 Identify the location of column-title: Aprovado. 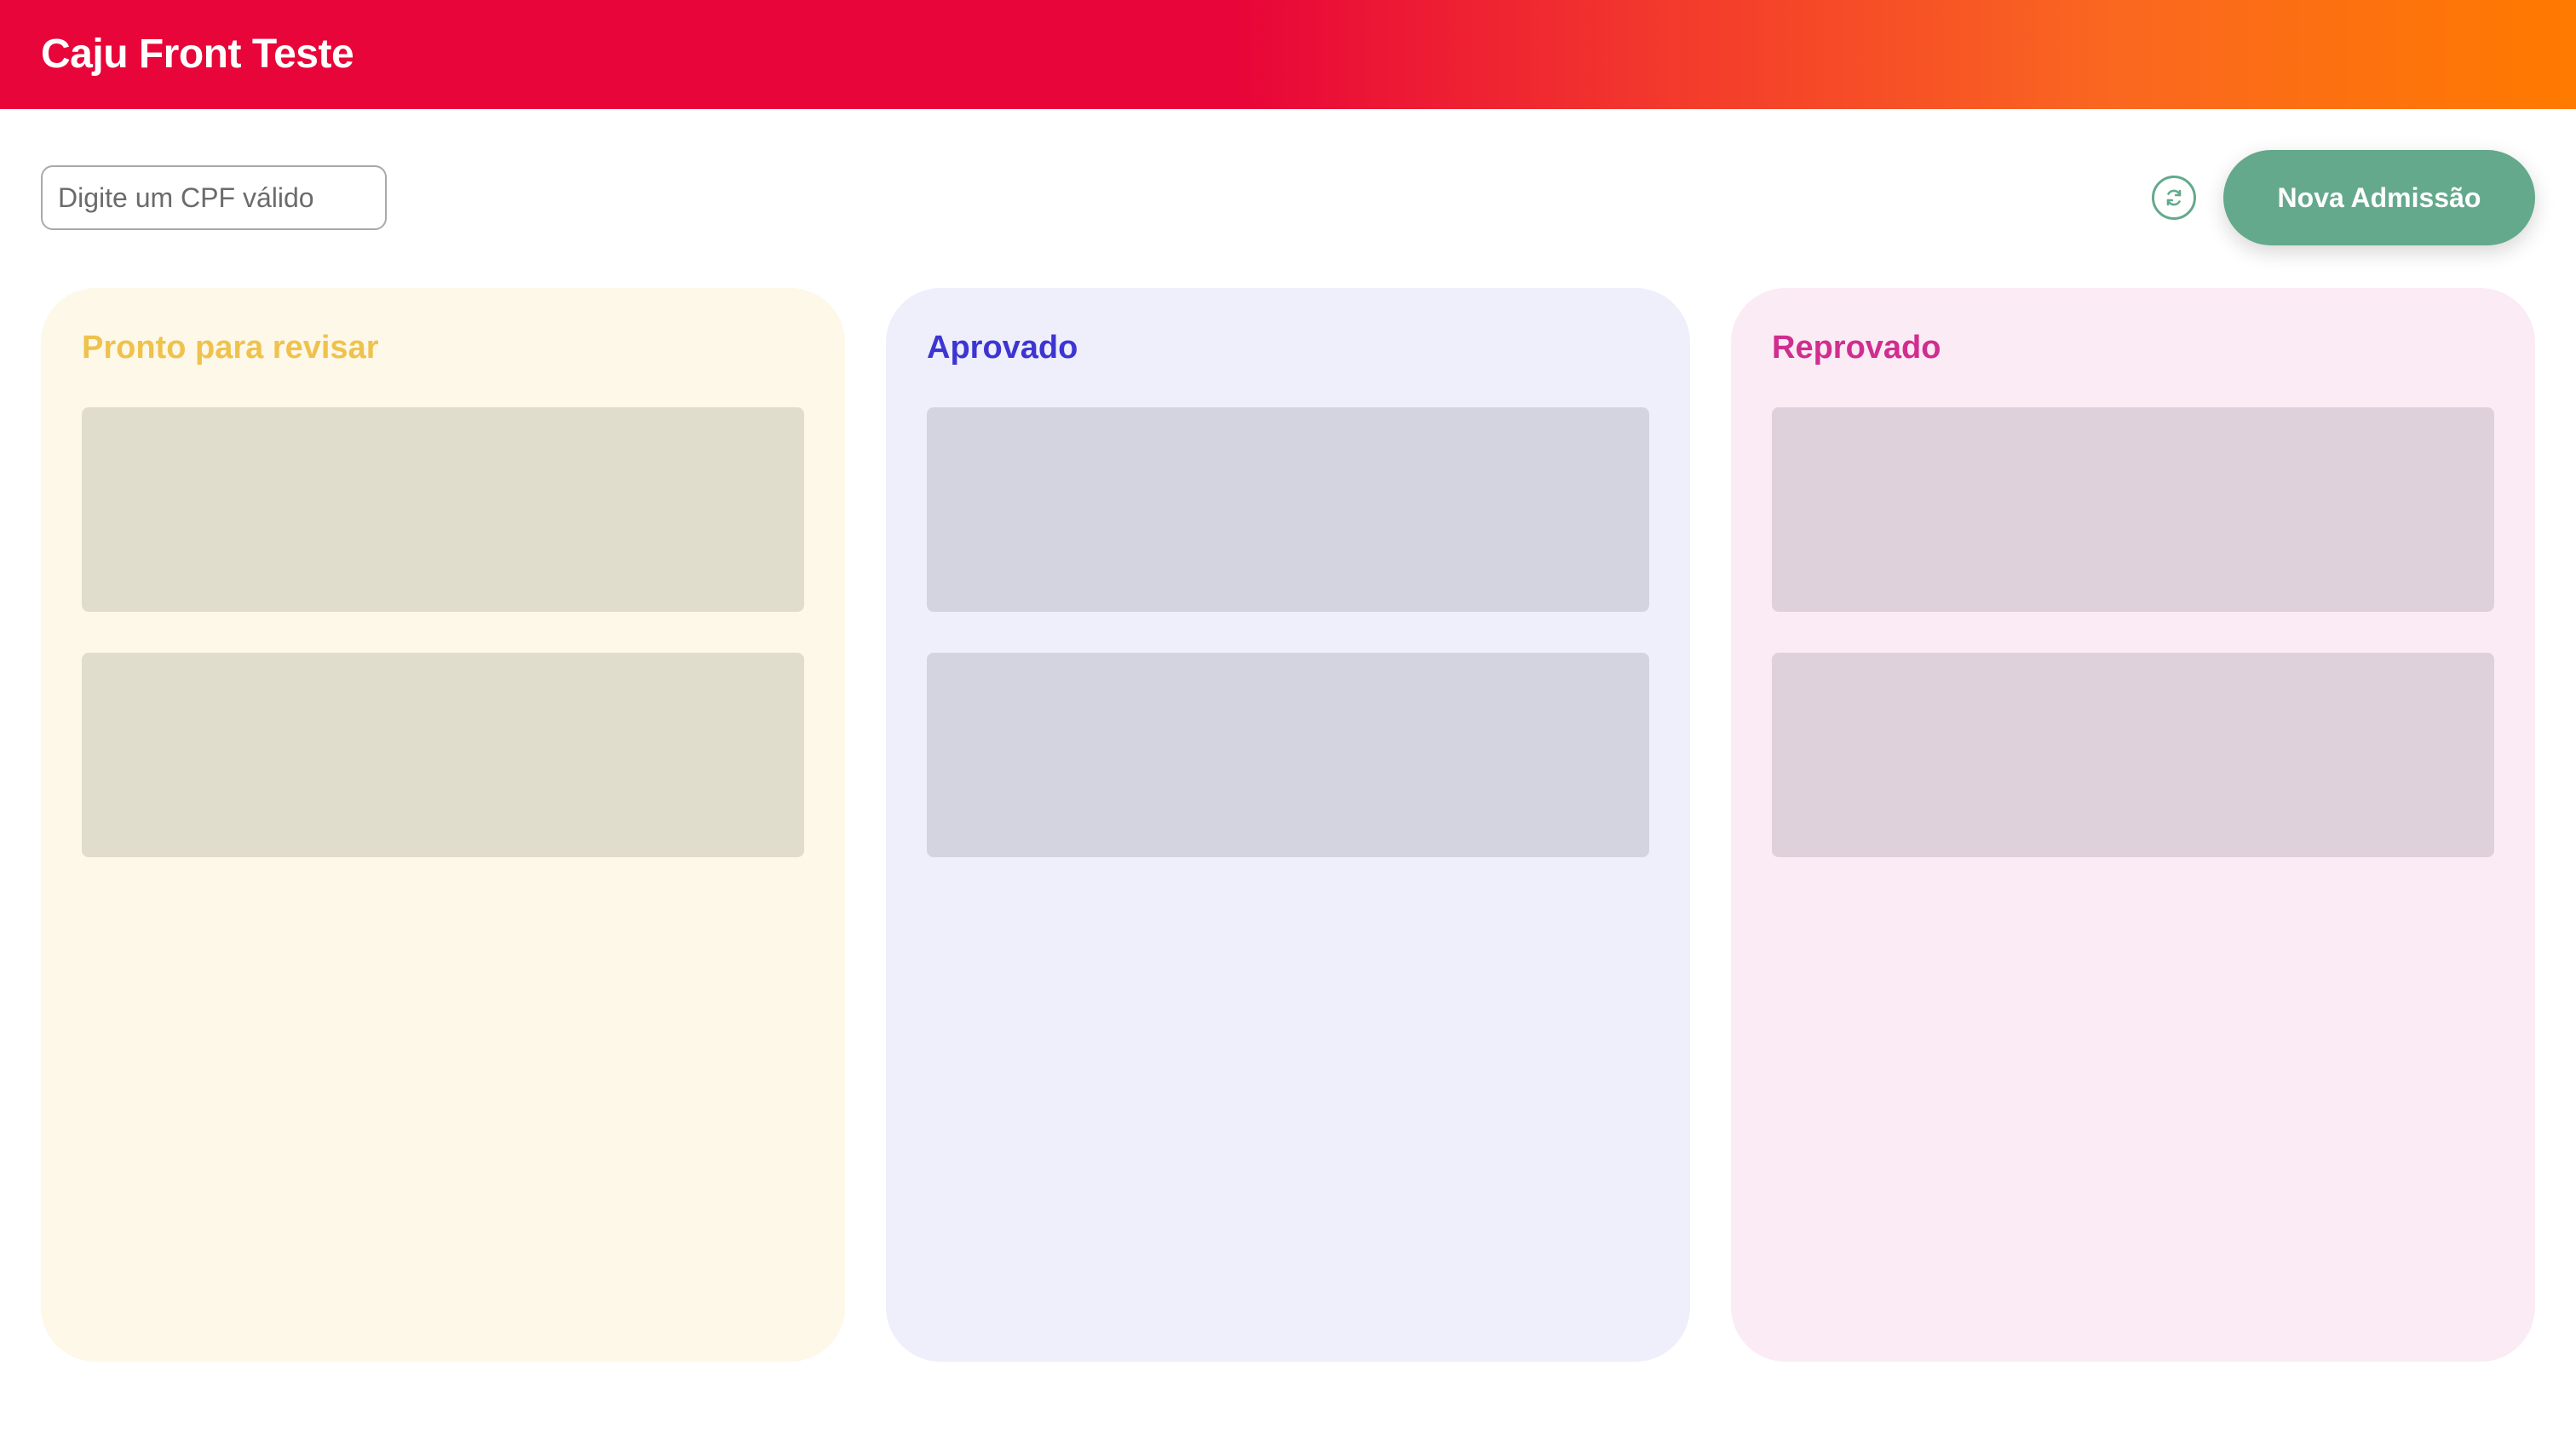
(1003, 348).